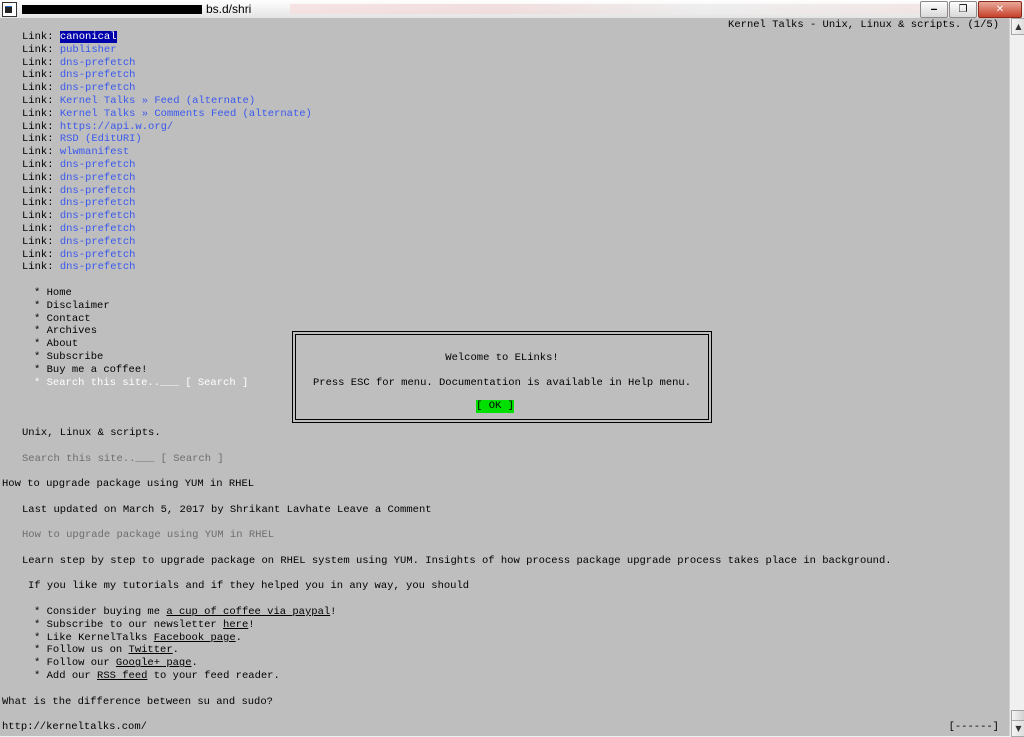  Describe the element at coordinates (157, 101) in the screenshot. I see `link-item: Kernel Talks » Feed (alternate)` at that location.